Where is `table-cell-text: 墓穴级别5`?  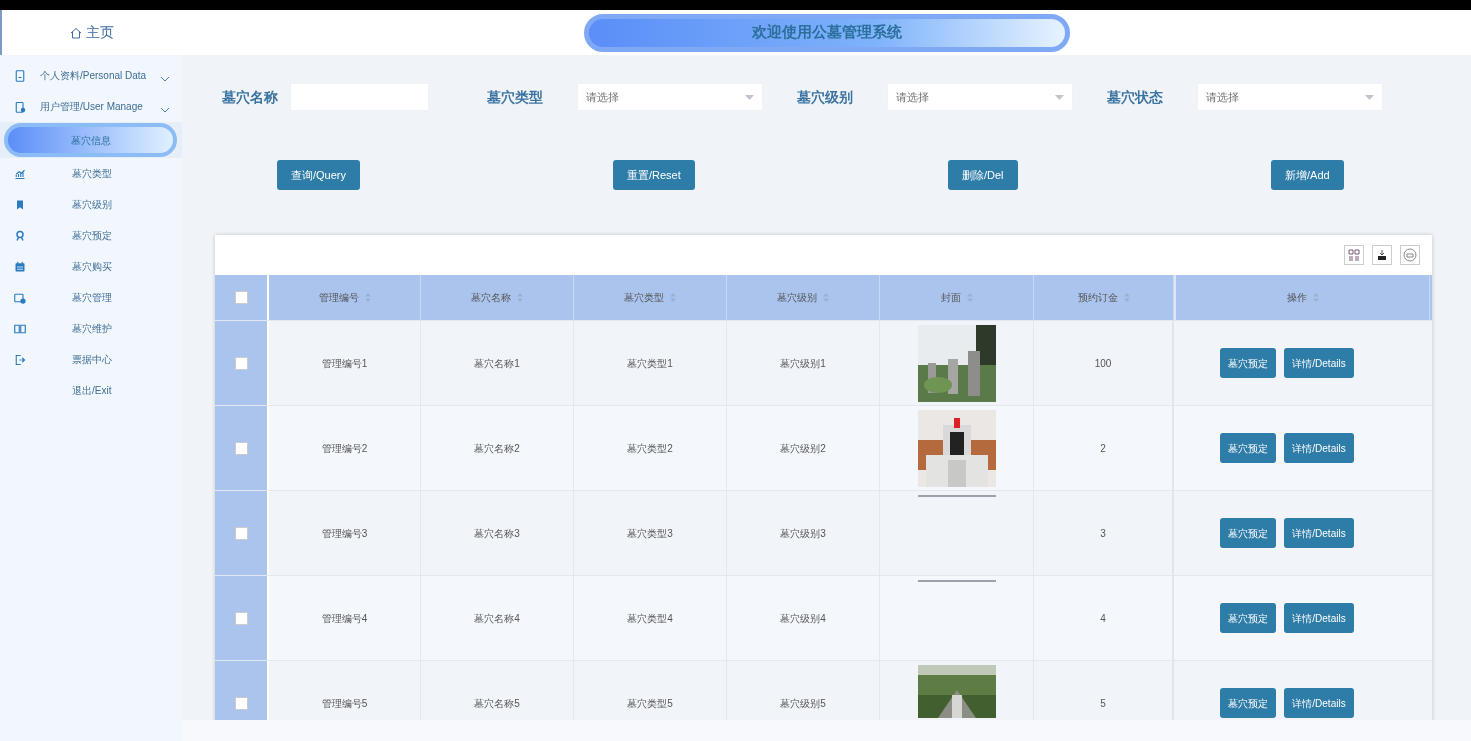 table-cell-text: 墓穴级别5 is located at coordinates (803, 703).